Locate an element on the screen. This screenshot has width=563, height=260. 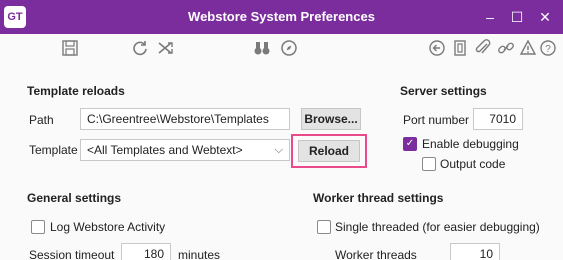
template-select: <All Templates and Webtext> ⌵ is located at coordinates (185, 150).